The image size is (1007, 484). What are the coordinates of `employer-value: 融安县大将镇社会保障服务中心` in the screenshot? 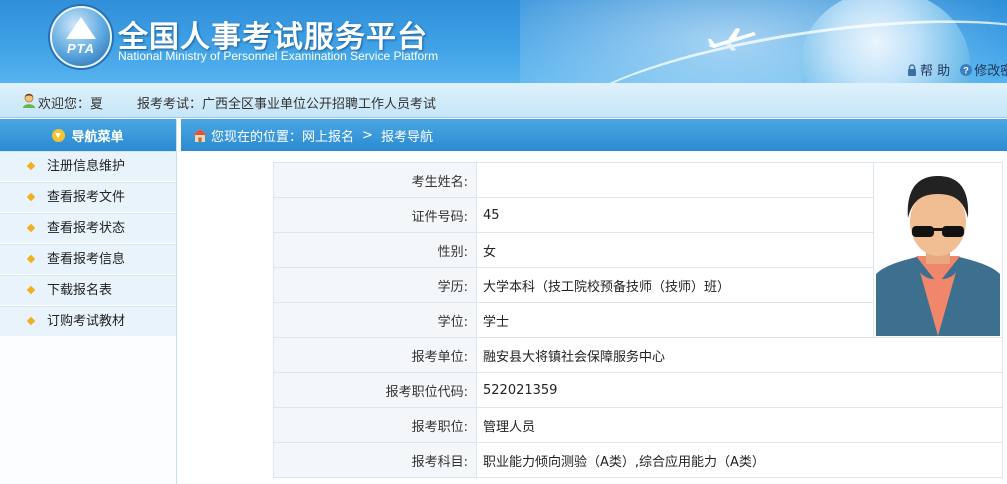 It's located at (739, 355).